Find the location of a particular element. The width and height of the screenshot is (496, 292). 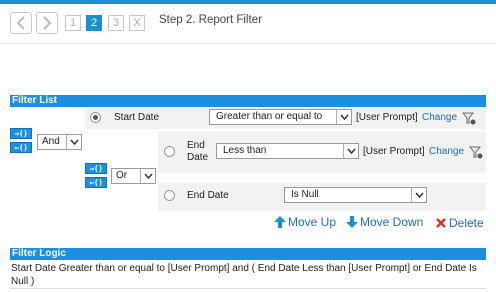

inner-connector-select: Or is located at coordinates (133, 176).